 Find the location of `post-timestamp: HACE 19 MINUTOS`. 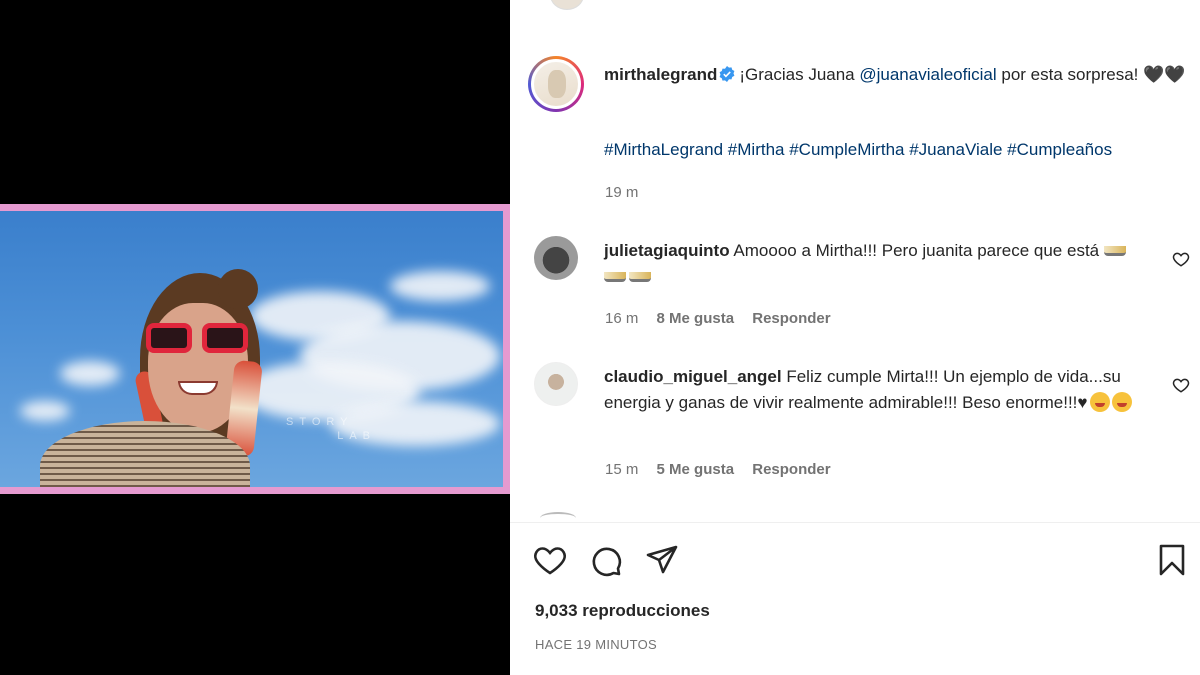

post-timestamp: HACE 19 MINUTOS is located at coordinates (596, 644).